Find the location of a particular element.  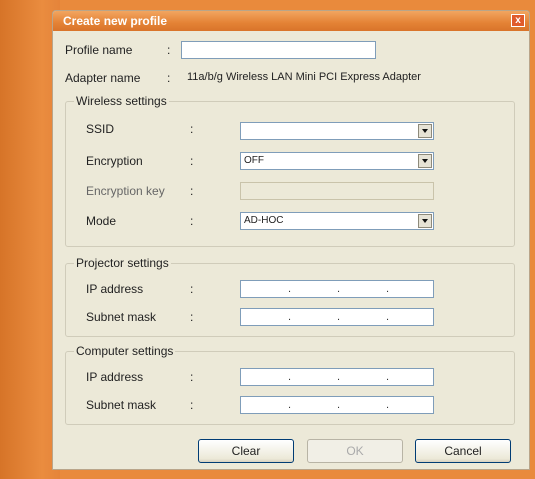

wireless-settings-title: Wireless settings is located at coordinates (121, 101).